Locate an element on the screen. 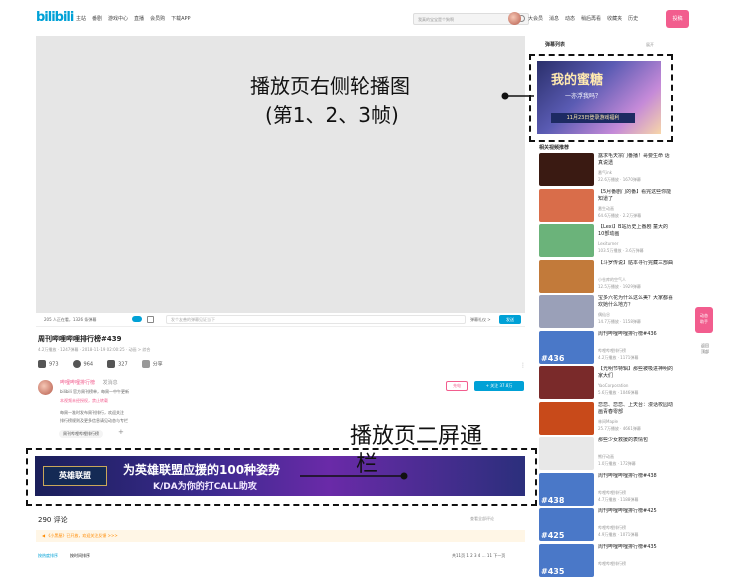 The height and width of the screenshot is (580, 729). danmaku-input: 发个友善的弹幕见证当下 is located at coordinates (316, 319).